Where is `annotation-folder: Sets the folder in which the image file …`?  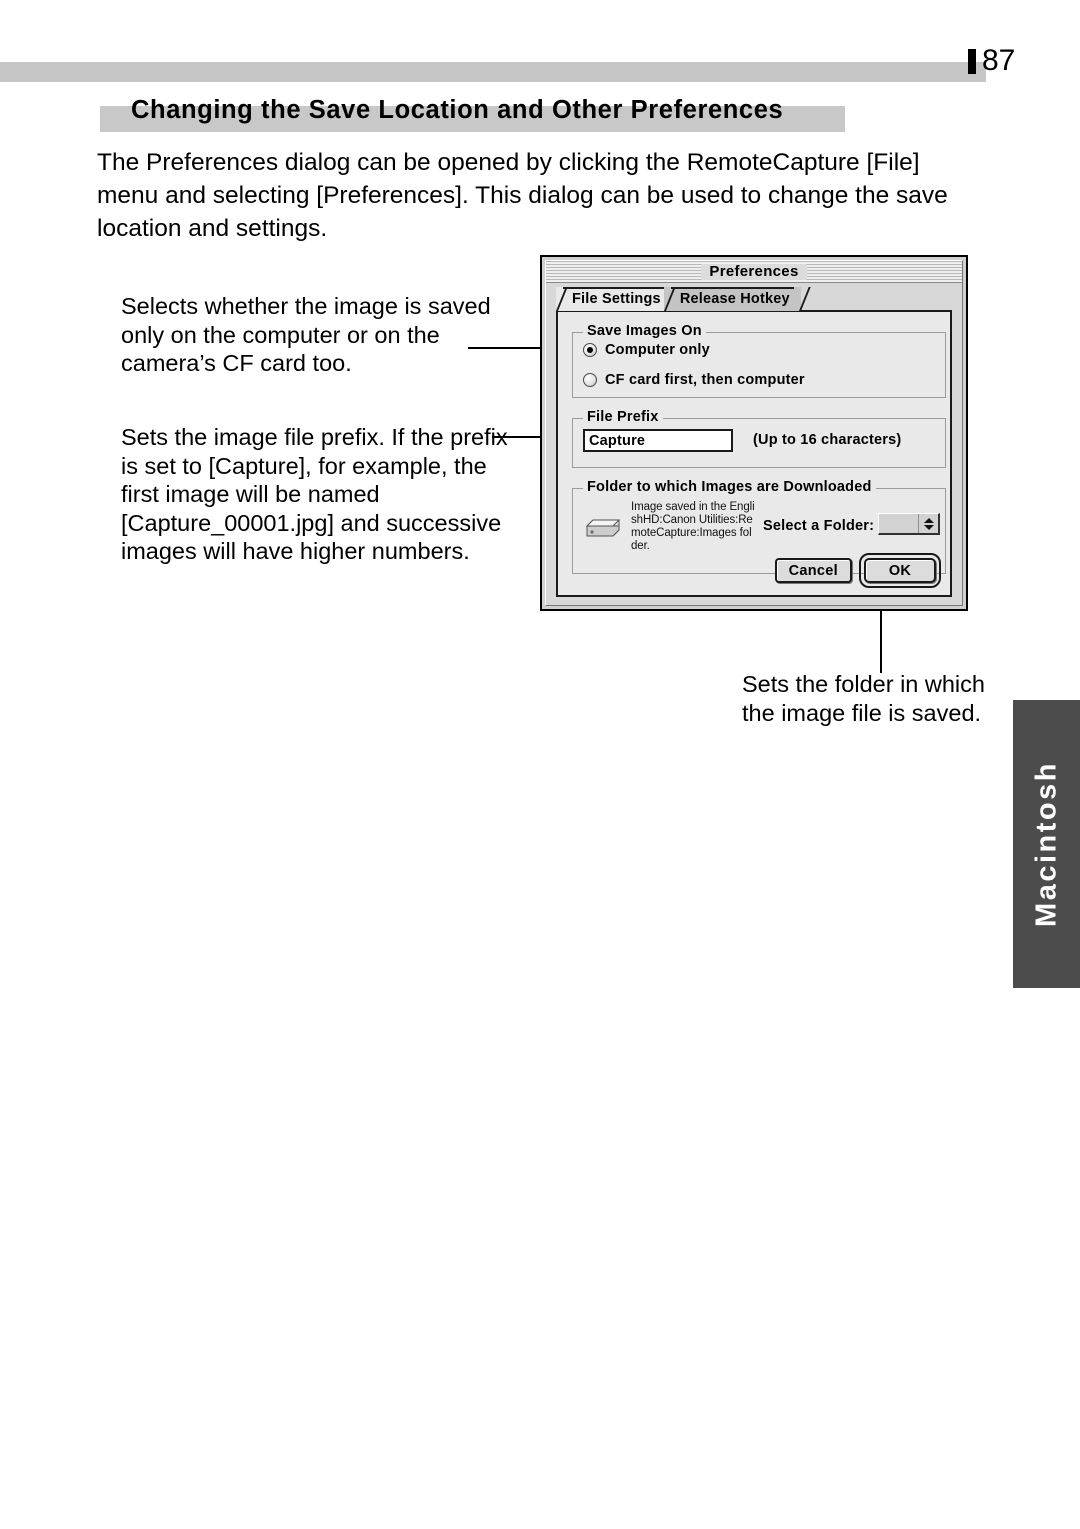
annotation-folder: Sets the folder in which the image file … is located at coordinates (863, 698).